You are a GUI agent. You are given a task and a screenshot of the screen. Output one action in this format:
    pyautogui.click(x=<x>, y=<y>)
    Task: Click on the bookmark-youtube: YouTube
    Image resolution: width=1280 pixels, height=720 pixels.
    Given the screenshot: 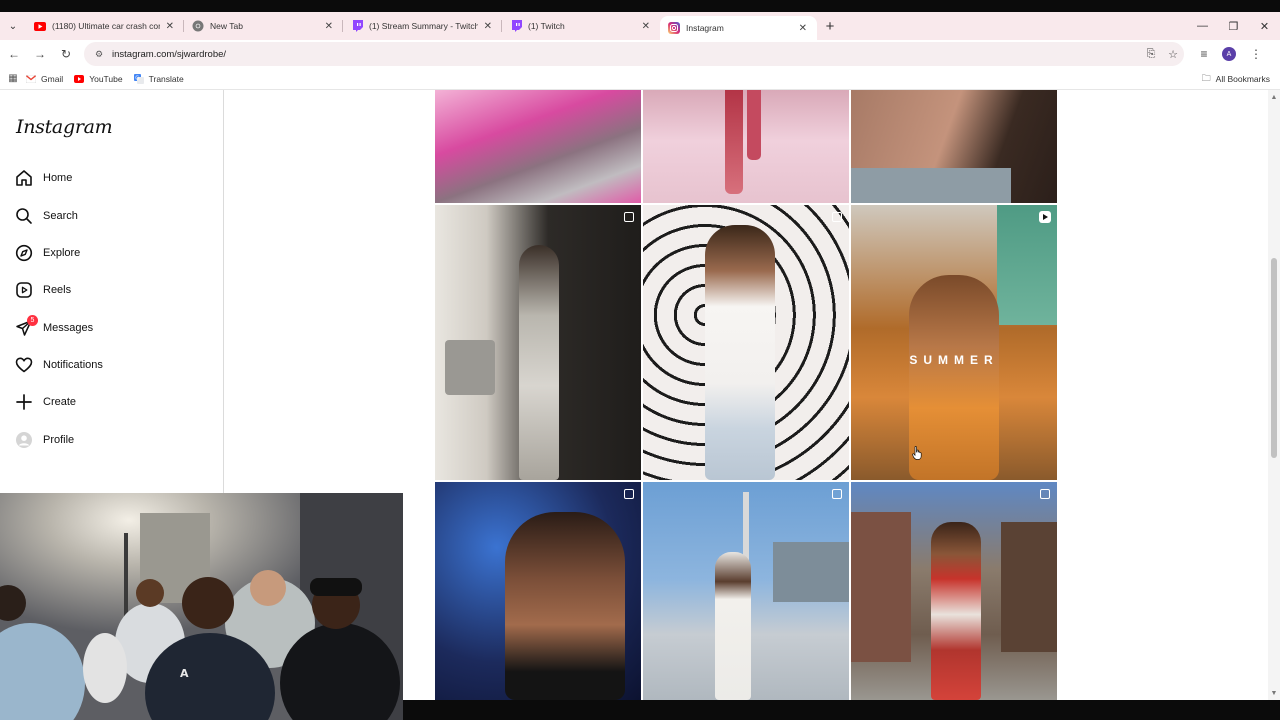 What is the action you would take?
    pyautogui.click(x=98, y=78)
    